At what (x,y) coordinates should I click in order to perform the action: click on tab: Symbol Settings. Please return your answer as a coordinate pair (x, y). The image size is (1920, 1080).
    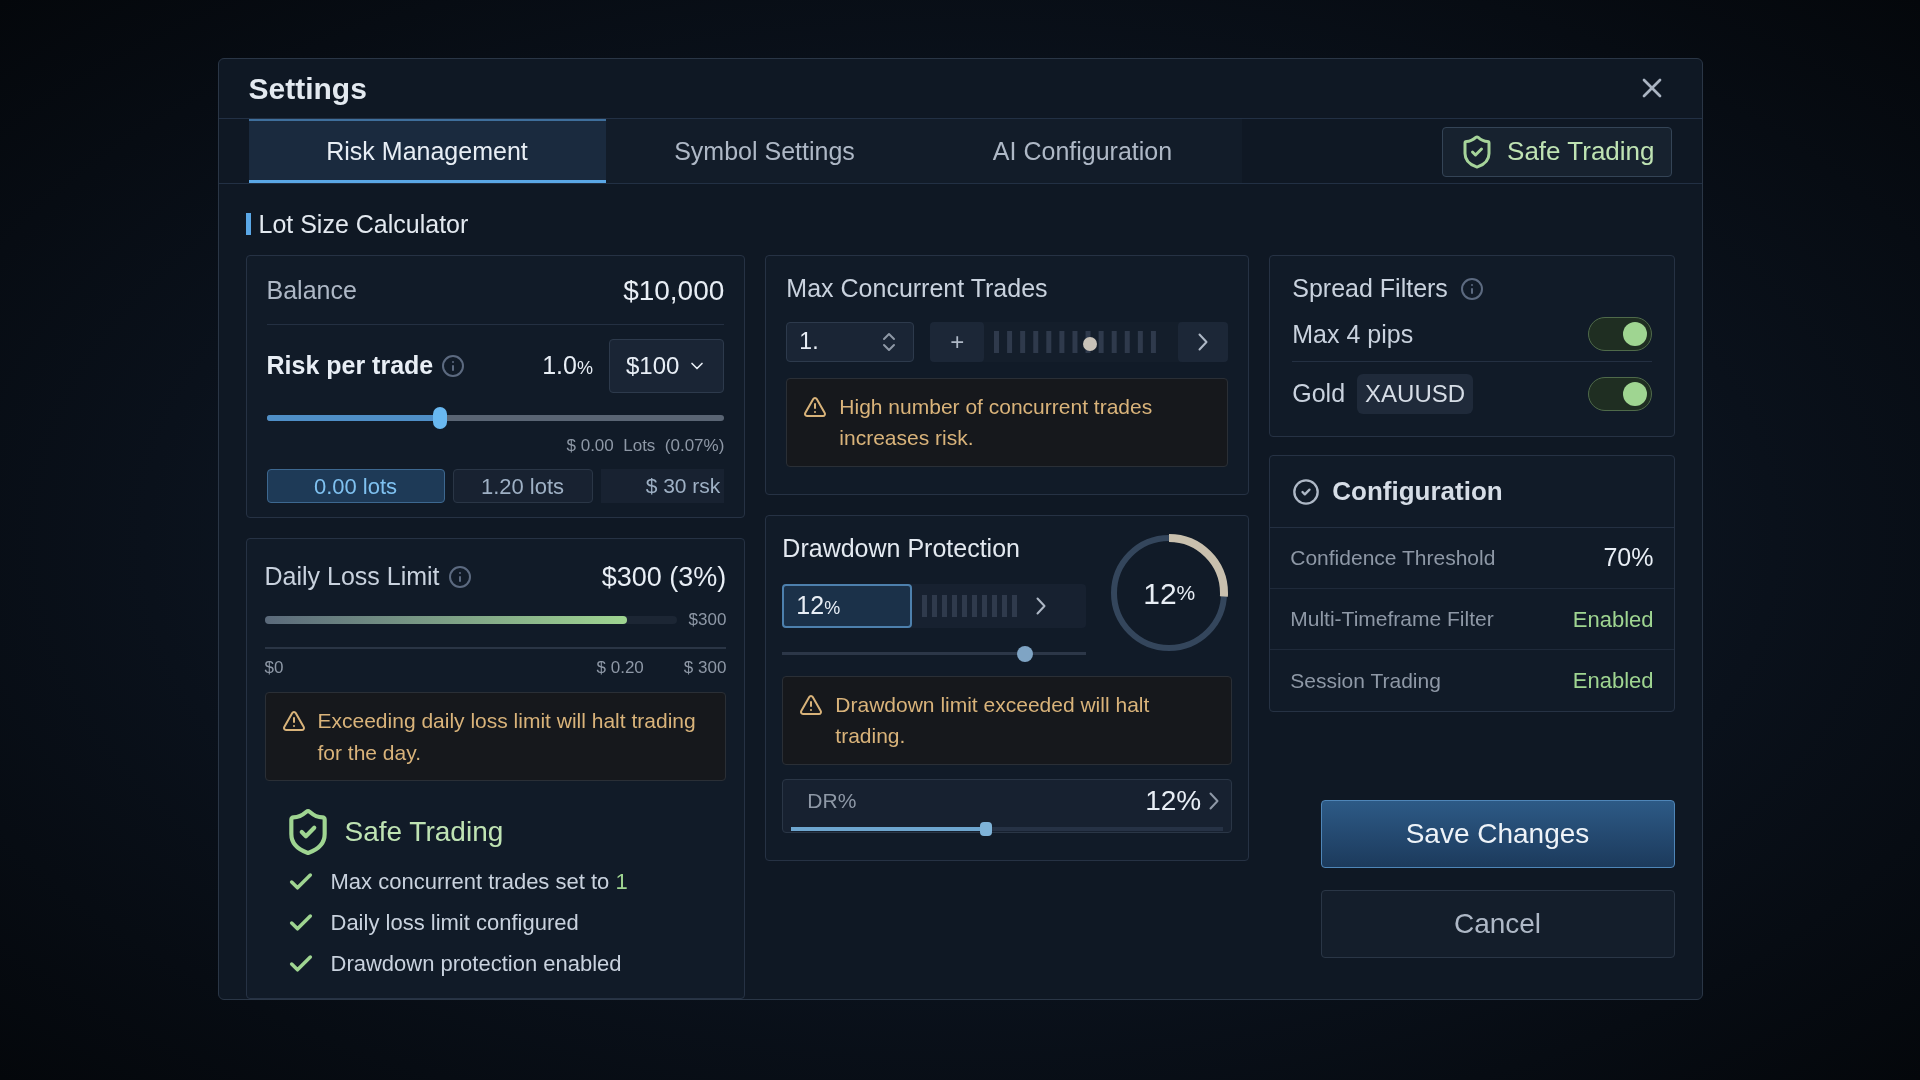
    Looking at the image, I should click on (764, 150).